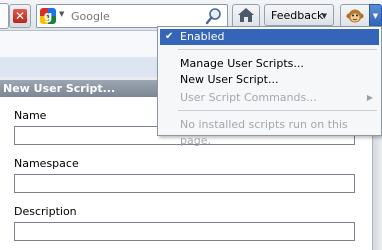 This screenshot has height=250, width=382. Describe the element at coordinates (324, 16) in the screenshot. I see `chevron-down-icon: ▼` at that location.